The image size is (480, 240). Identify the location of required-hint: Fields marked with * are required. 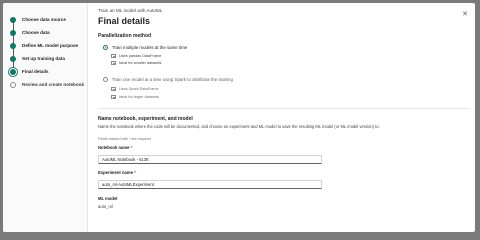
(124, 139).